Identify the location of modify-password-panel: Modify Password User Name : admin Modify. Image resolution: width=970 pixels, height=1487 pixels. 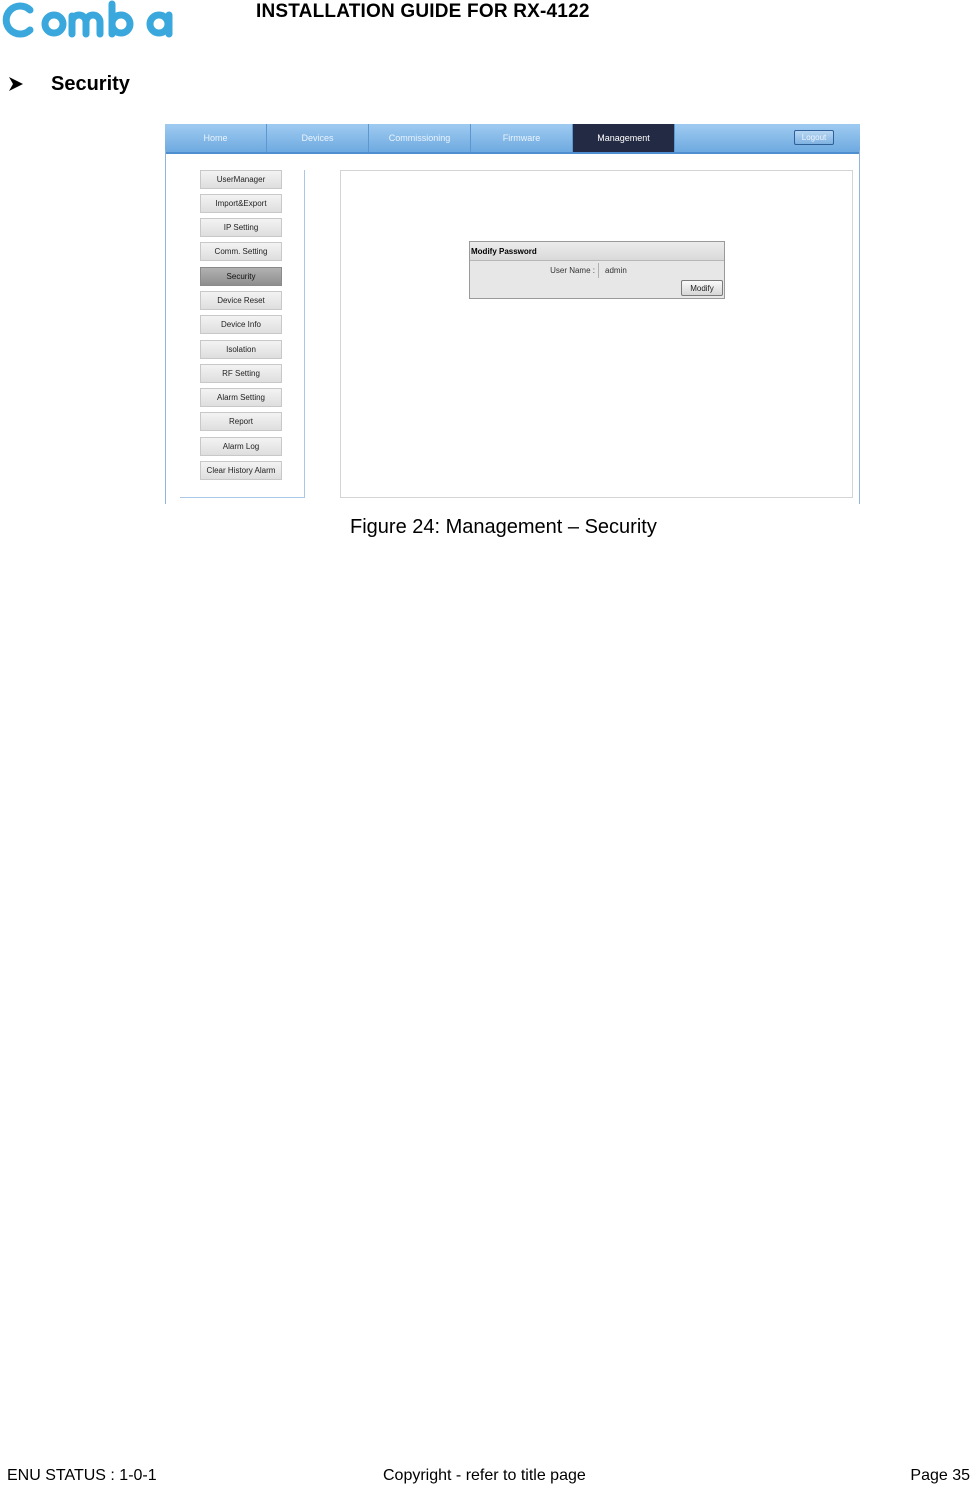
(597, 270).